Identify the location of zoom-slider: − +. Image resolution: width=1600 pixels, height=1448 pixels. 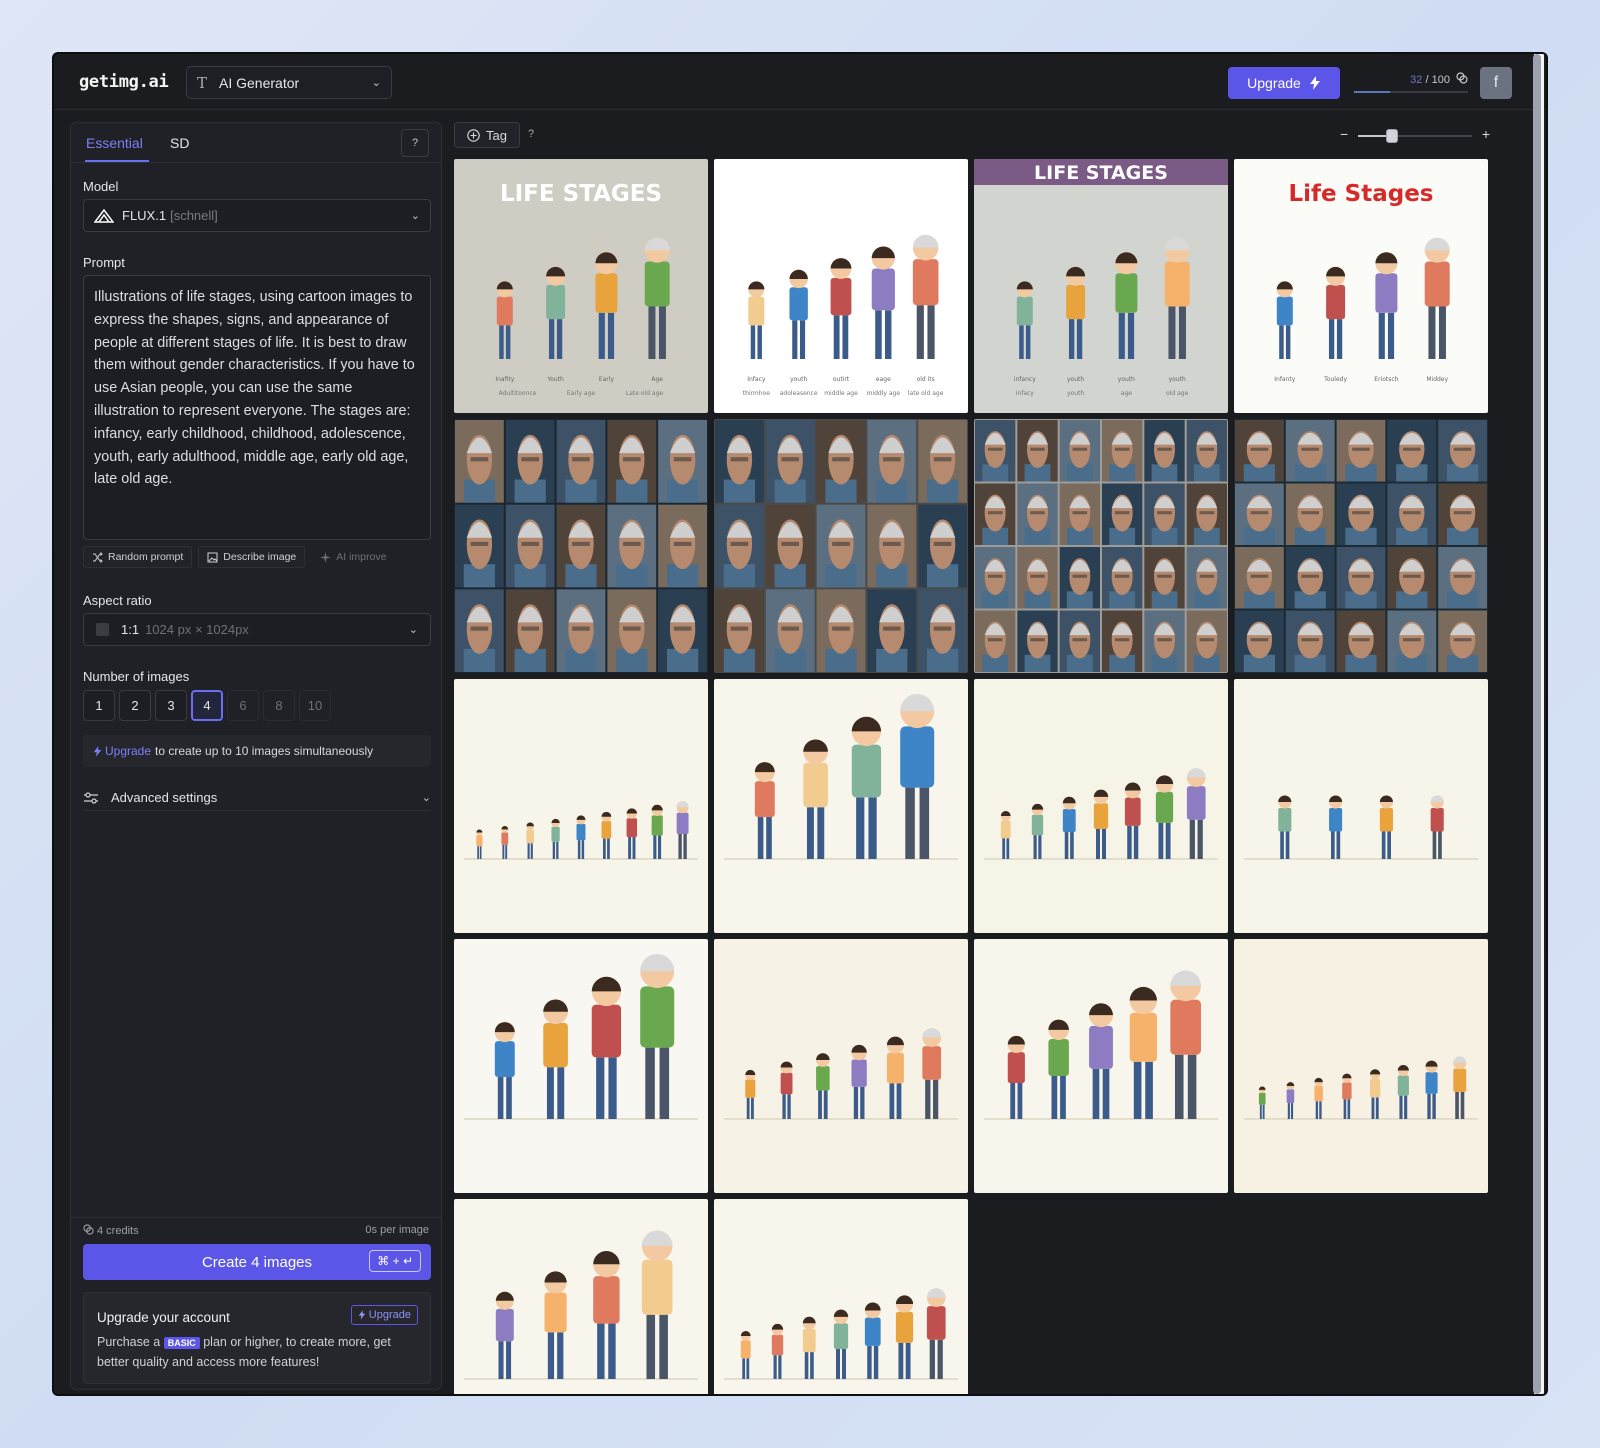
(1415, 136).